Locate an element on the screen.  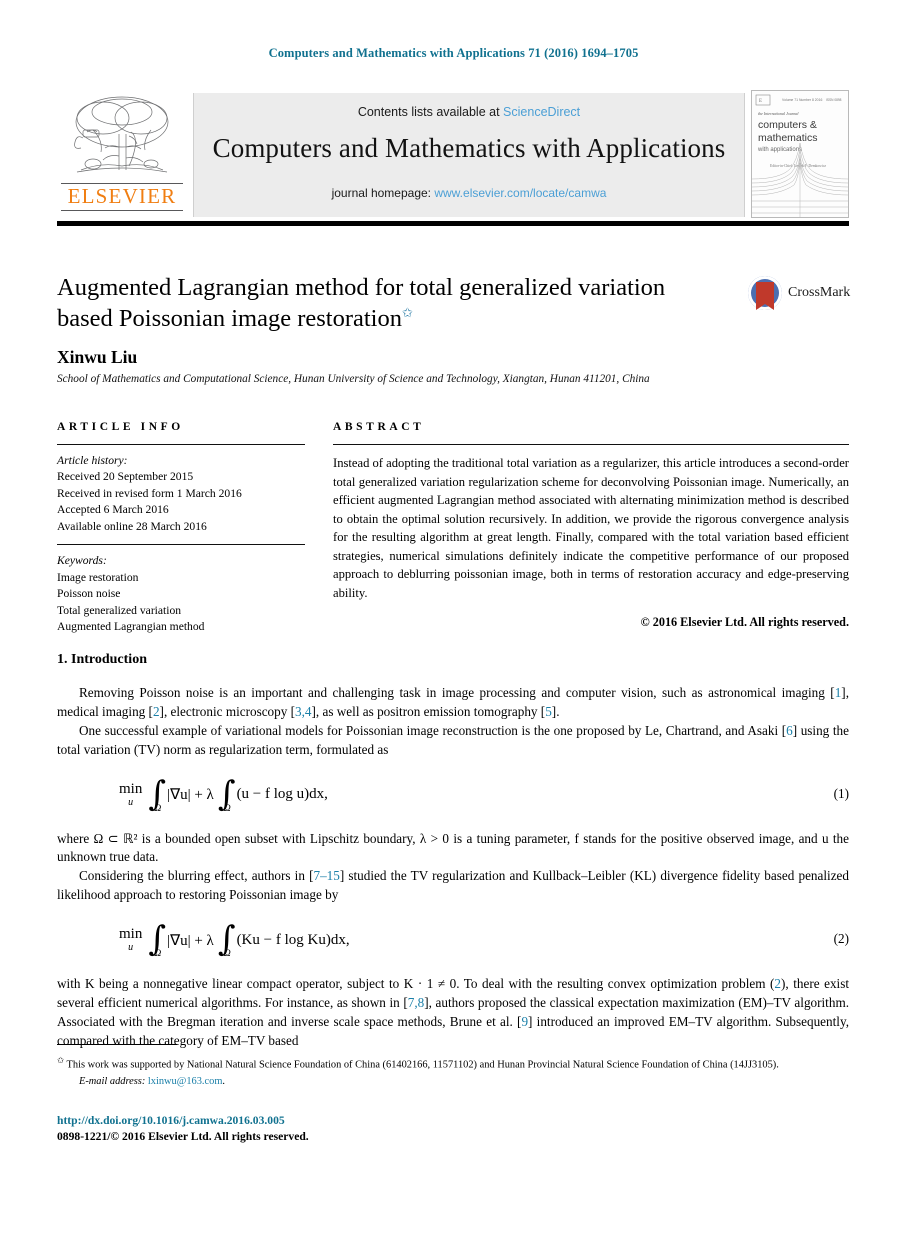
para1-seg-c: ], electronic microscopy [ is located at coordinates (227, 711).